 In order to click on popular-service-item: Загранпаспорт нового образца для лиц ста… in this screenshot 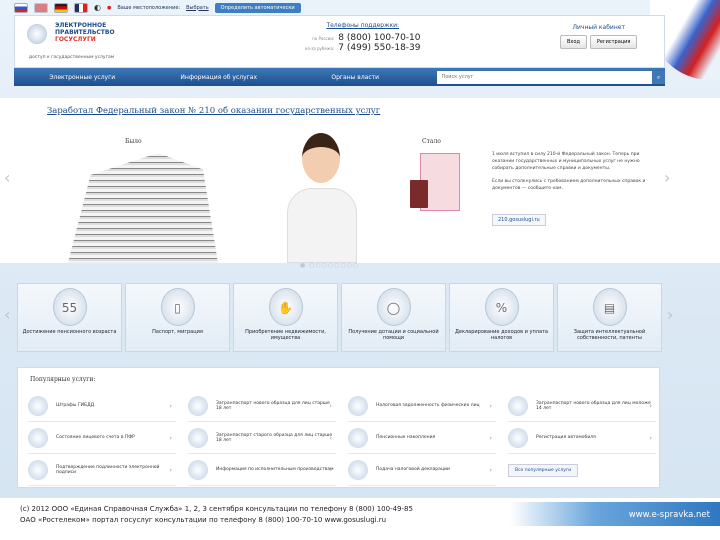, I will do `click(262, 406)`.